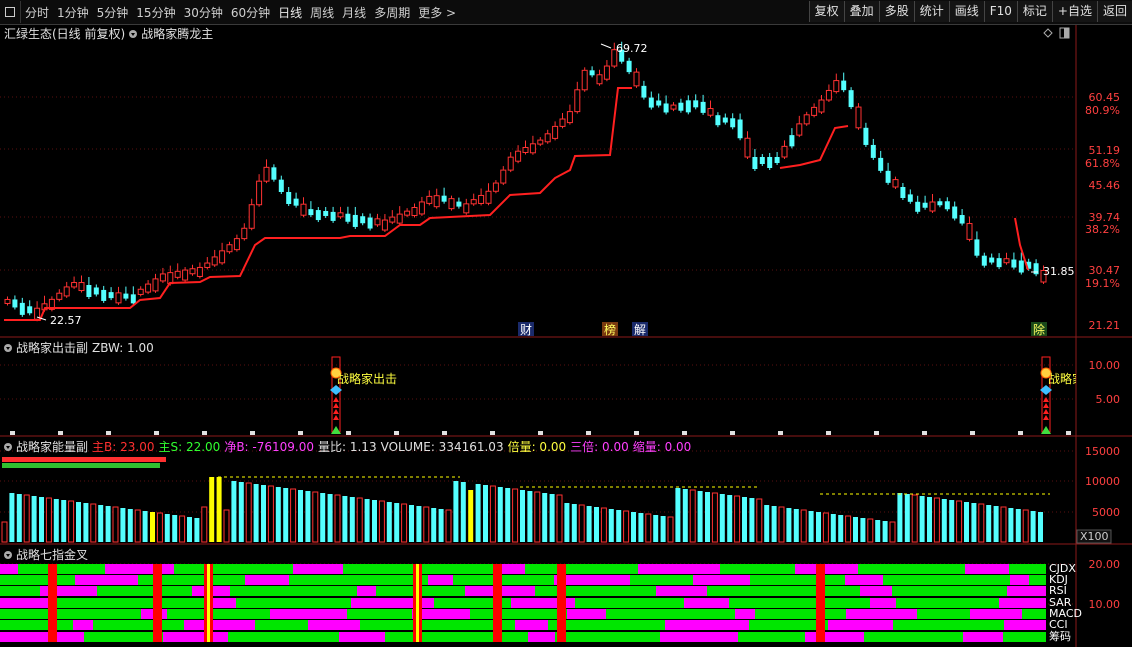 The width and height of the screenshot is (1132, 647). What do you see at coordinates (1105, 97) in the screenshot?
I see `axis-tick: 60.45` at bounding box center [1105, 97].